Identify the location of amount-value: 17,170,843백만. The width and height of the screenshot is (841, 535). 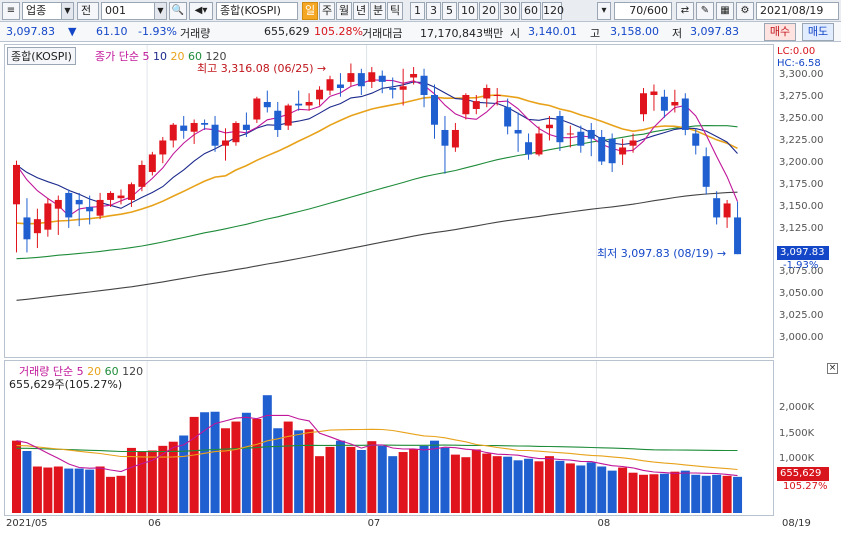
(462, 33).